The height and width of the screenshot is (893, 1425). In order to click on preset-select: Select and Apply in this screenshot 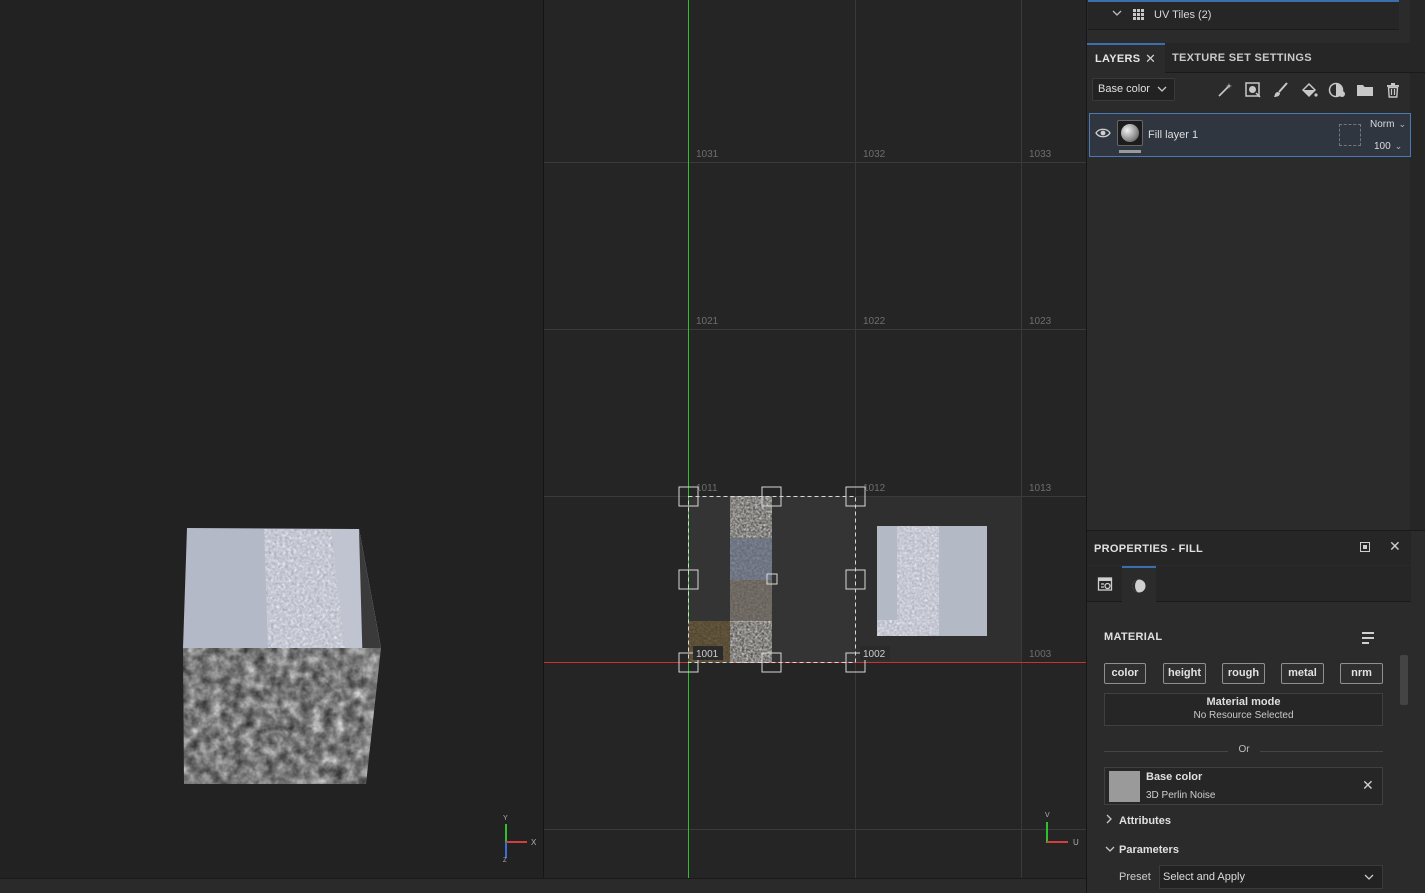, I will do `click(1271, 877)`.